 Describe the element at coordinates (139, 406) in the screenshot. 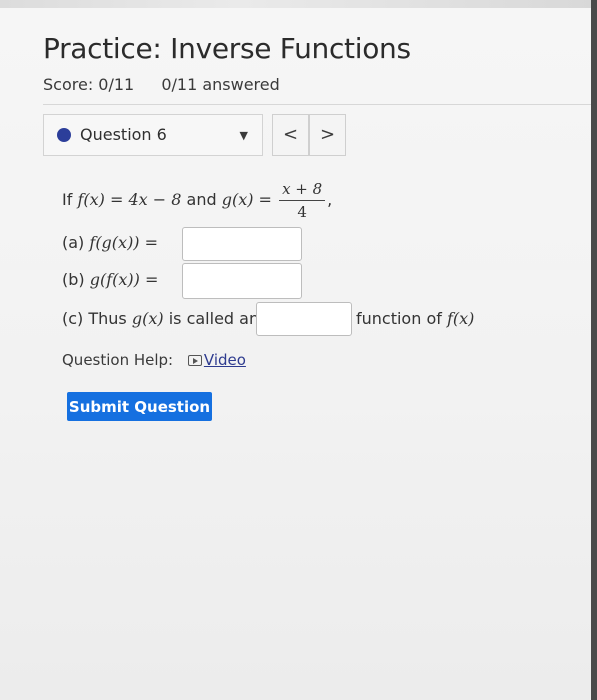

I see `submit-question-button: Submit Question` at that location.